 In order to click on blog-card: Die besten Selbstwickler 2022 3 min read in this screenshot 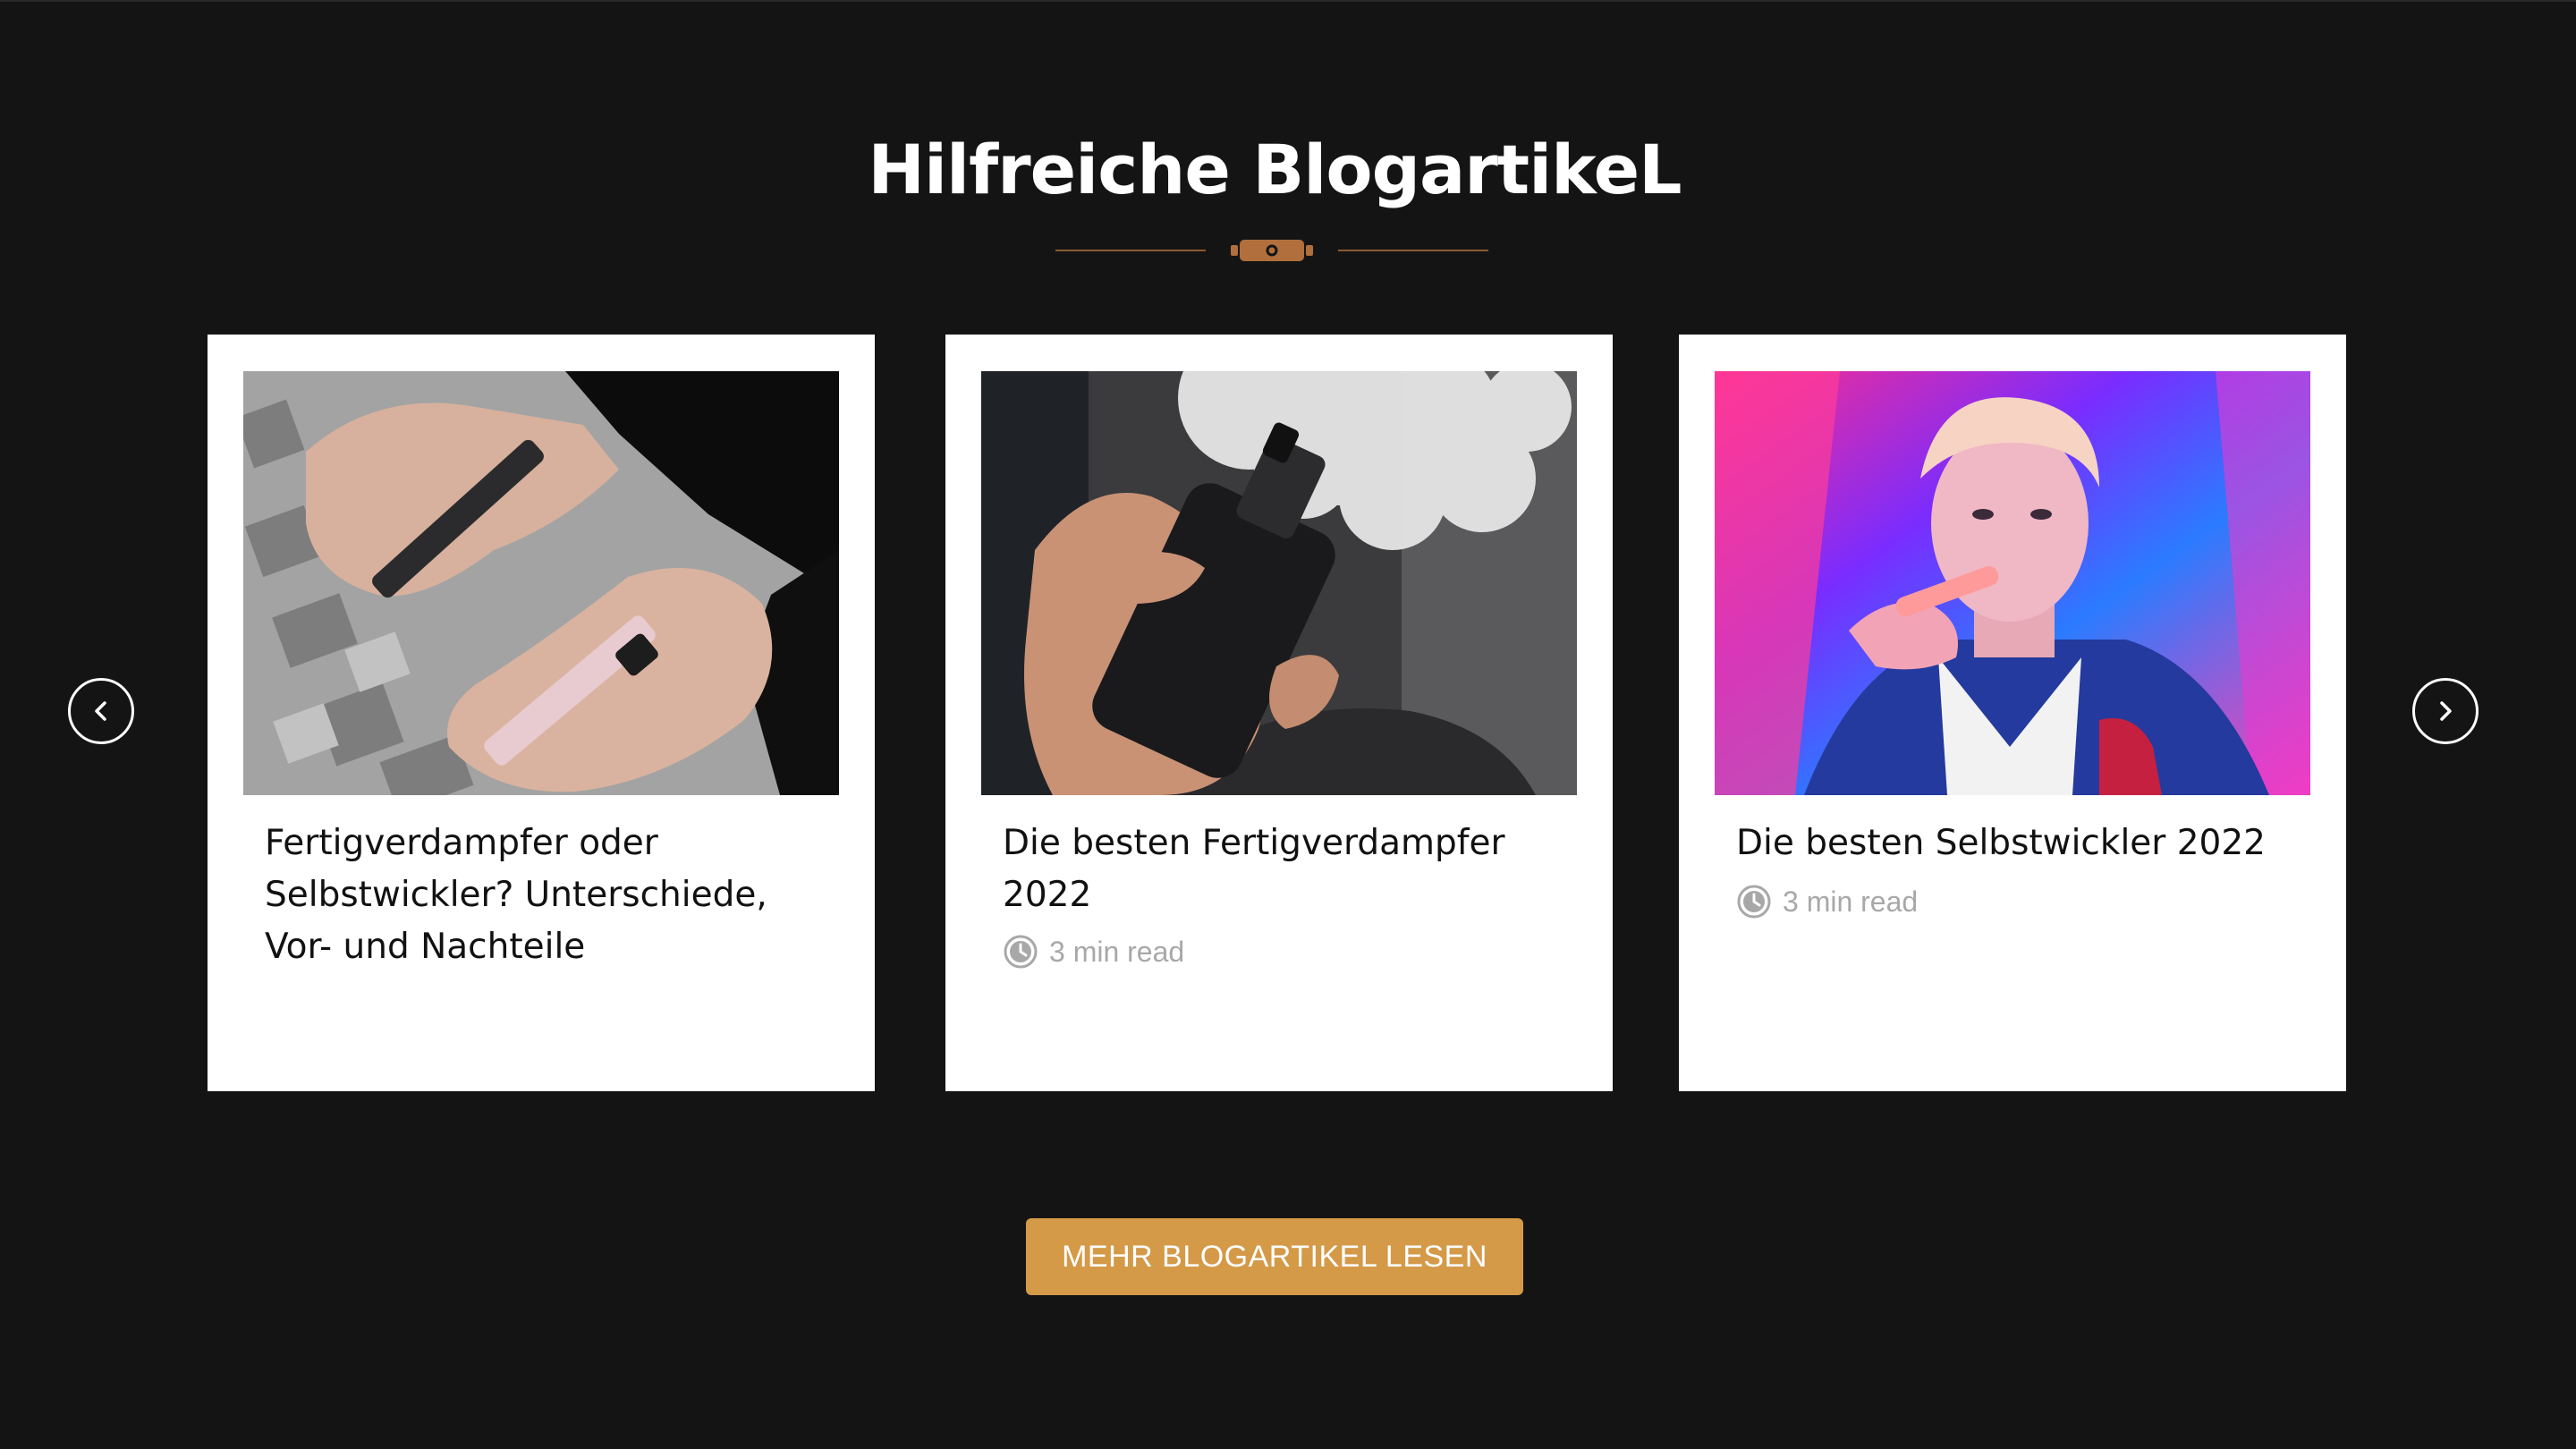, I will do `click(2012, 713)`.